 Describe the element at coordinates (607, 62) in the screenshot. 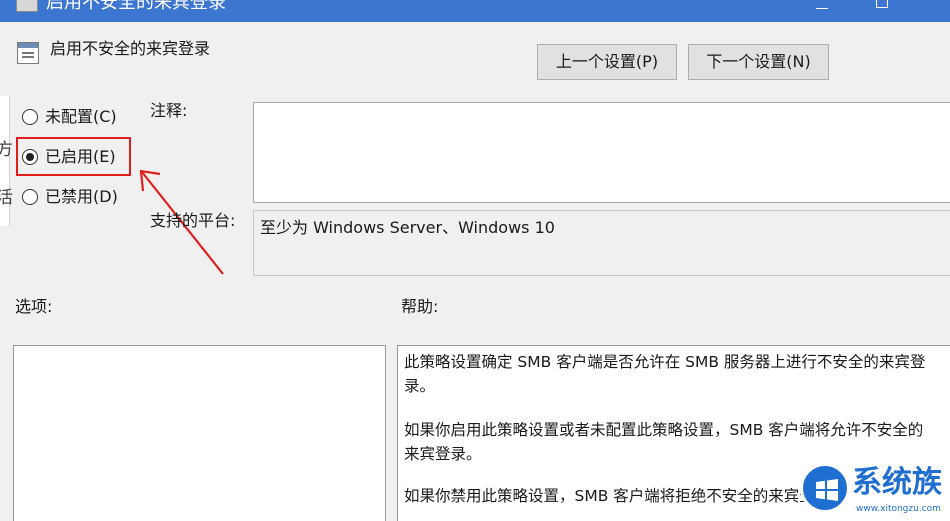

I see `previous-setting-button: 上一个设置(P)` at that location.